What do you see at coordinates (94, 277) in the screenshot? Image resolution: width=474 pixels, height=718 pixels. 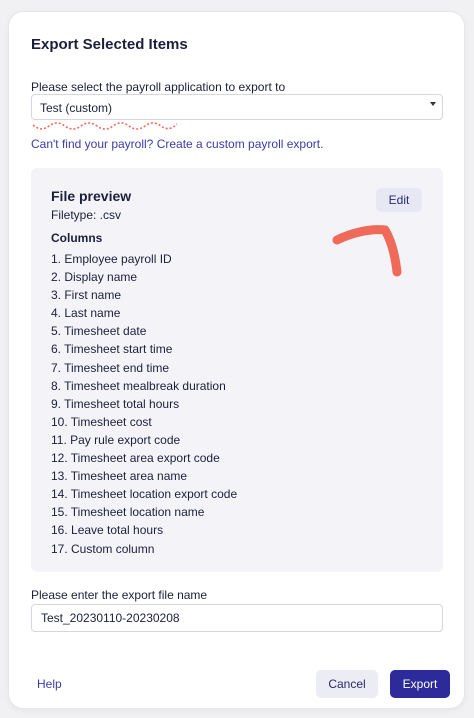 I see `column-item: 2. Display name` at bounding box center [94, 277].